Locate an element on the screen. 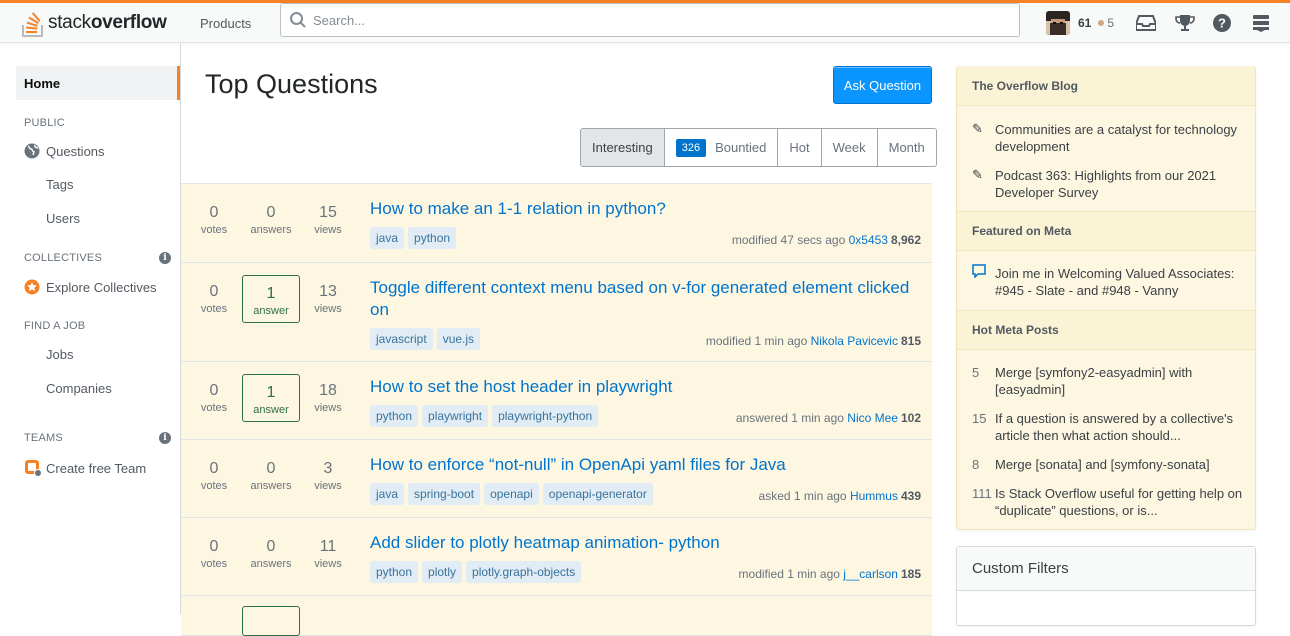 This screenshot has width=1290, height=636. chat-icon is located at coordinates (979, 272).